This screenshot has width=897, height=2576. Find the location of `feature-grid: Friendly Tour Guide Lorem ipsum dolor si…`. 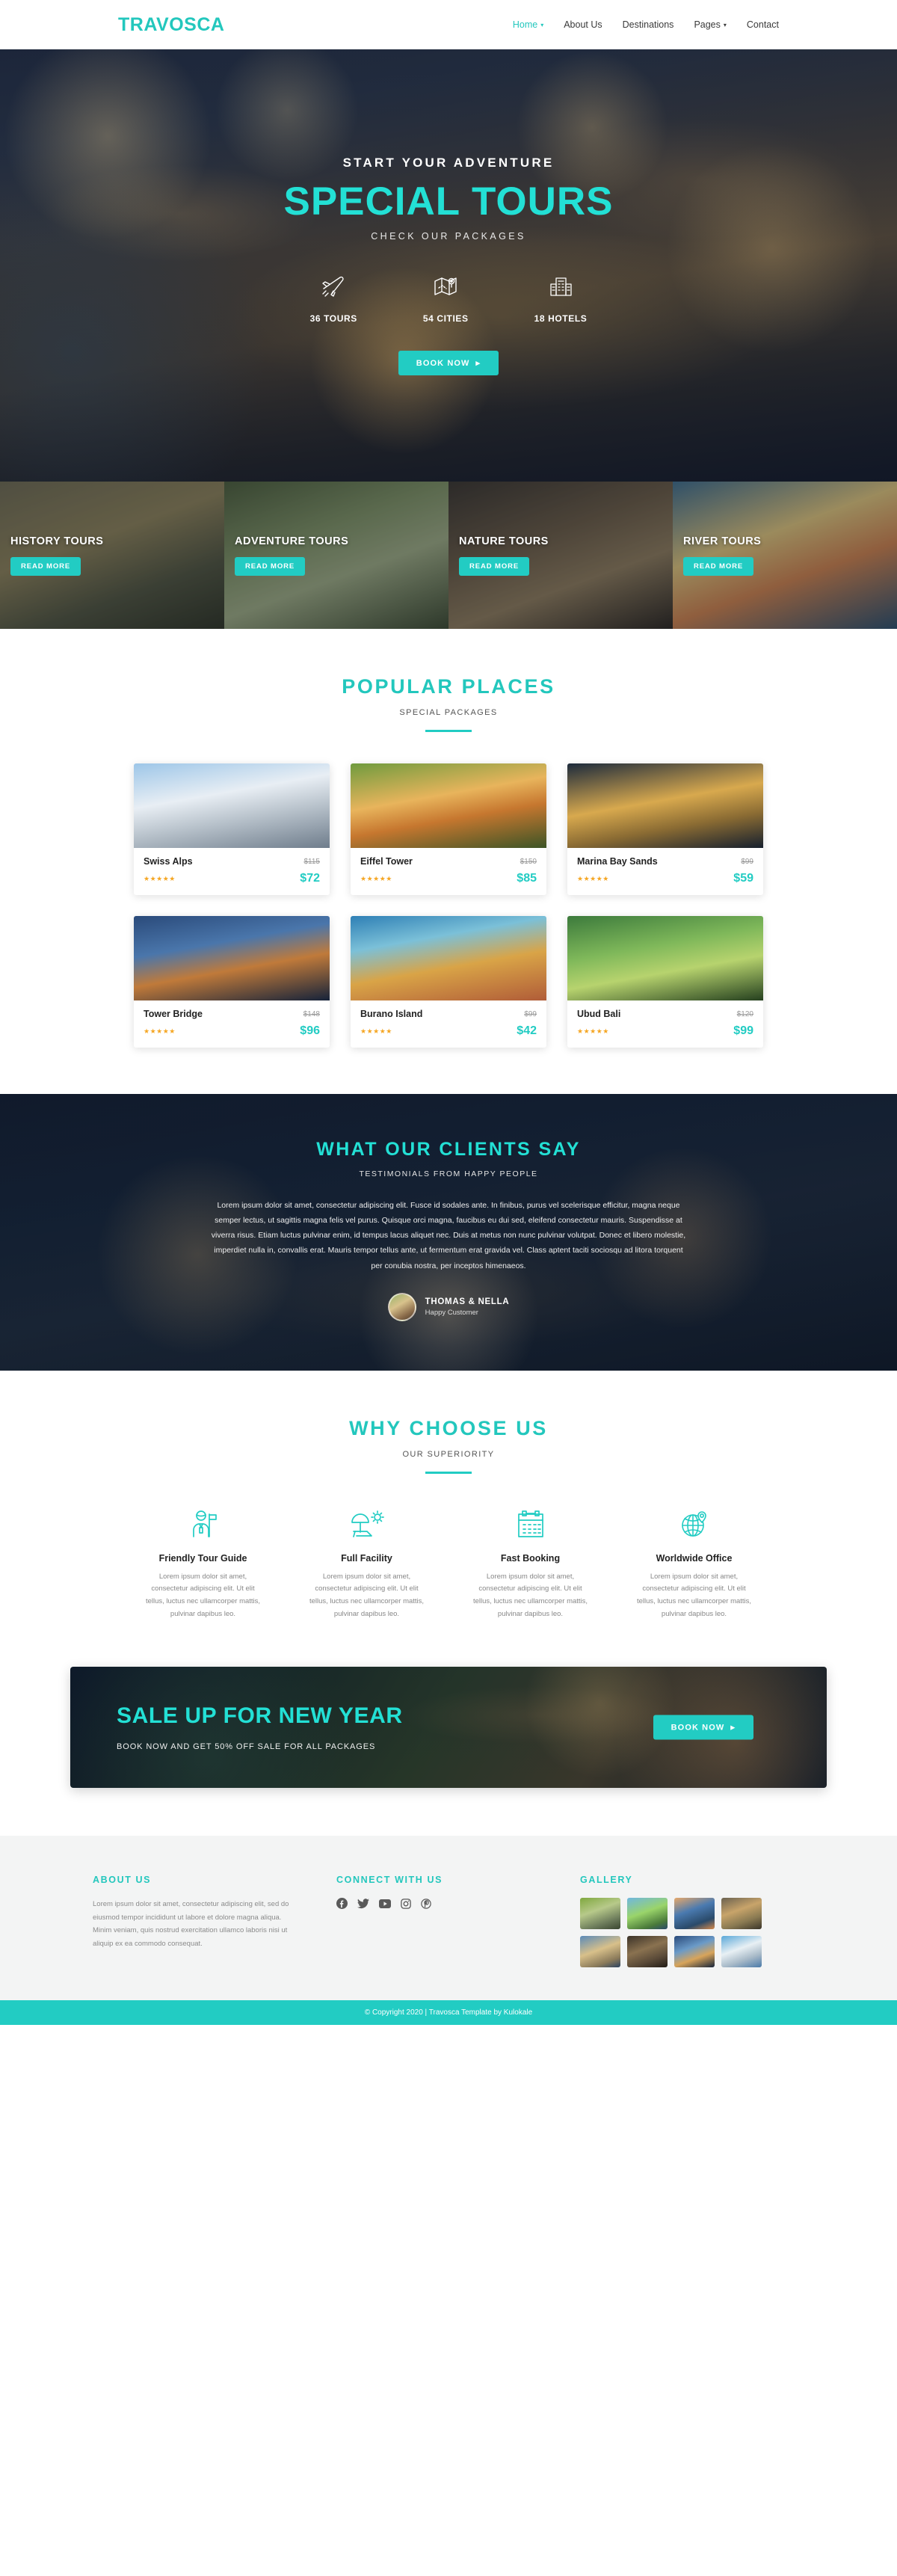

feature-grid: Friendly Tour Guide Lorem ipsum dolor si… is located at coordinates (449, 1563).